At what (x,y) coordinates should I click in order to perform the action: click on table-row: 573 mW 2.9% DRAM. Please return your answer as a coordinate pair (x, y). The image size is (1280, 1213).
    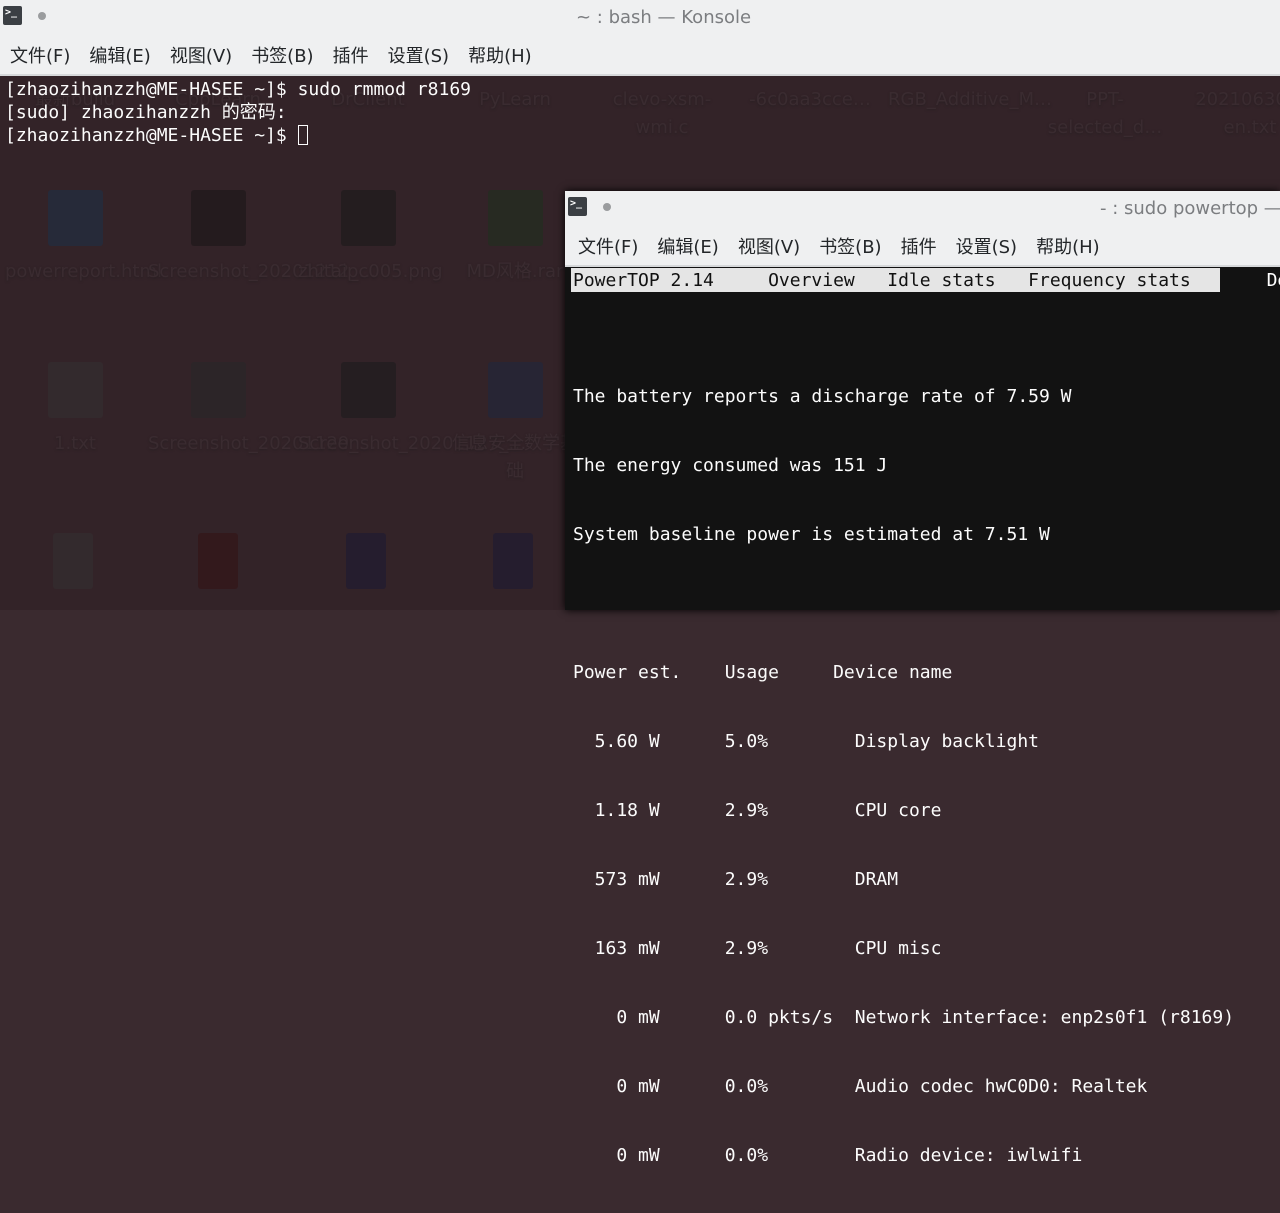
    Looking at the image, I should click on (736, 879).